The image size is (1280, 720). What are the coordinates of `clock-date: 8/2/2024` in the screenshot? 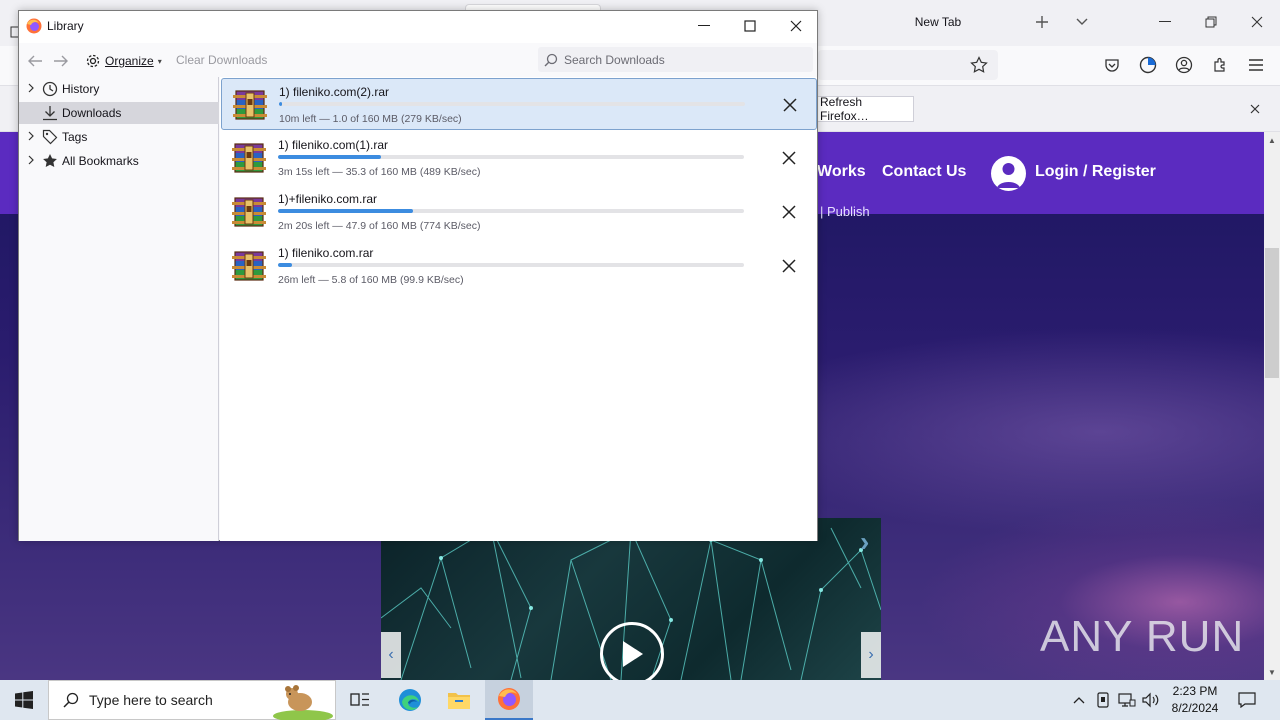 It's located at (1195, 708).